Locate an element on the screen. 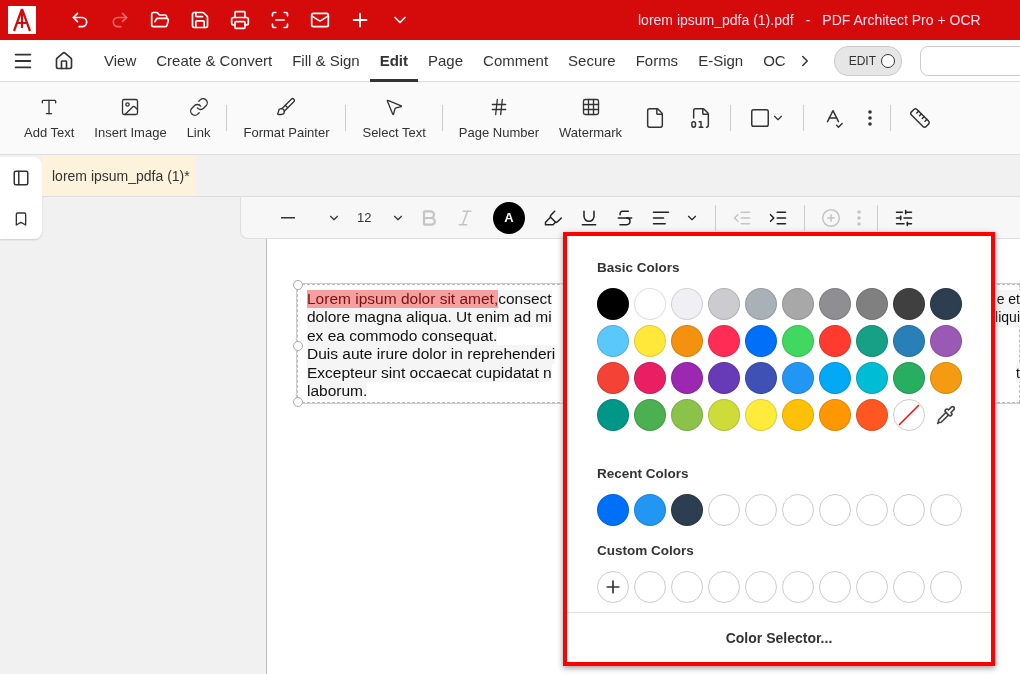 This screenshot has width=1020, height=674. ribbon-button: Page Number is located at coordinates (499, 118).